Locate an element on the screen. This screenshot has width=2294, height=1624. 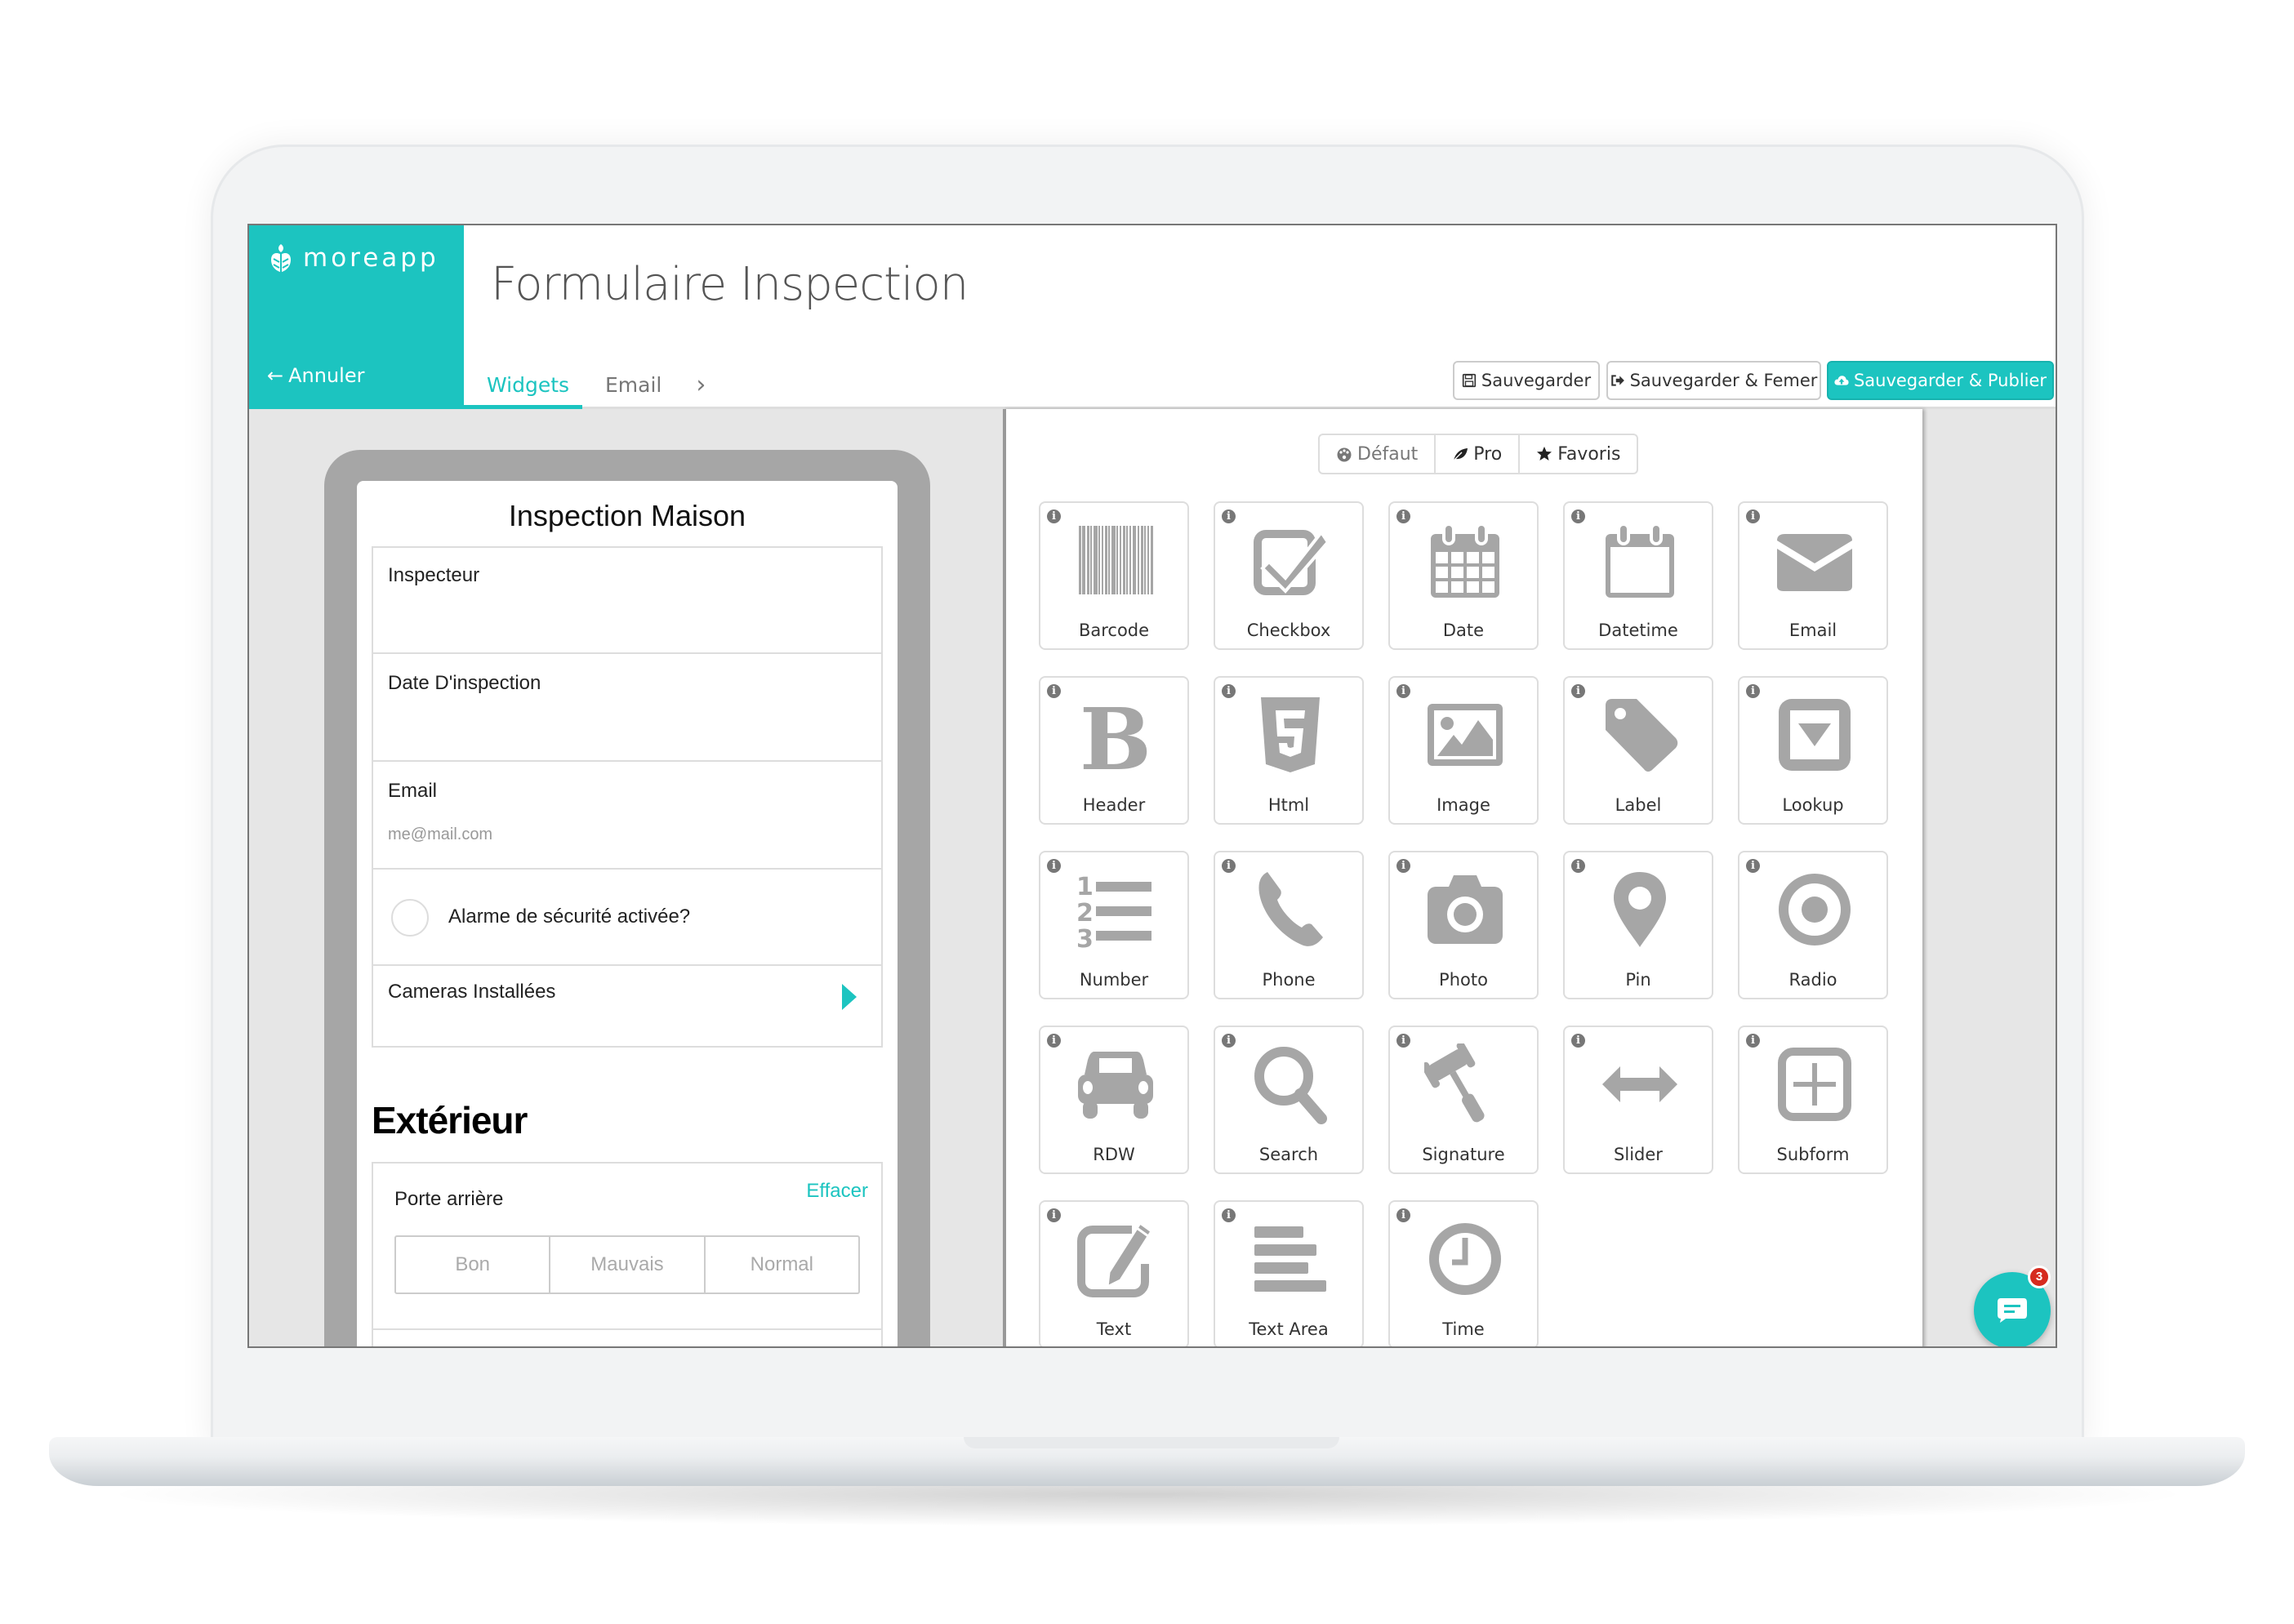
widget-time: i Time is located at coordinates (1463, 1273).